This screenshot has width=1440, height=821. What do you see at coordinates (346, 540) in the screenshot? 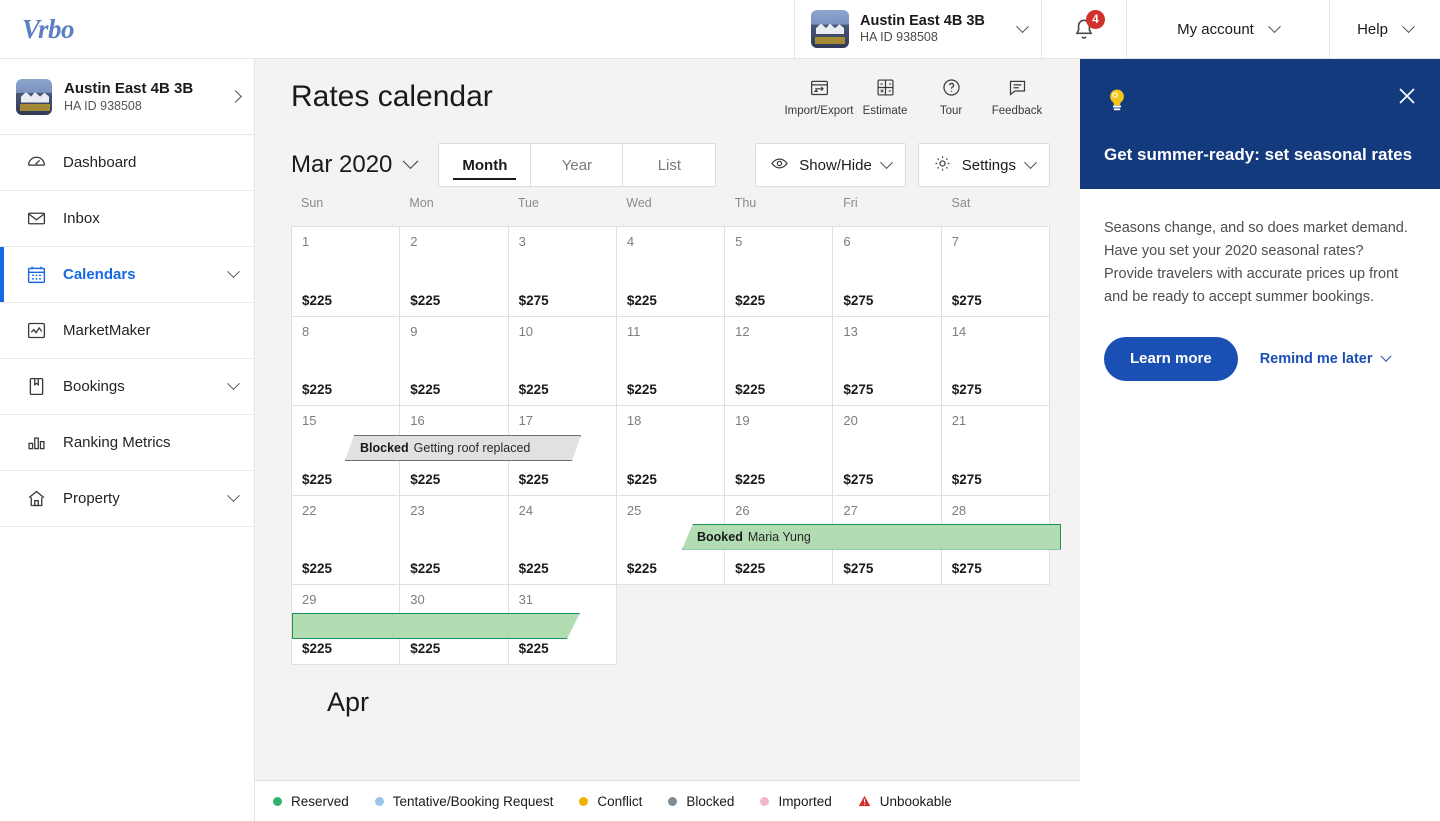
I see `calendar-day-cell: 22 $225` at bounding box center [346, 540].